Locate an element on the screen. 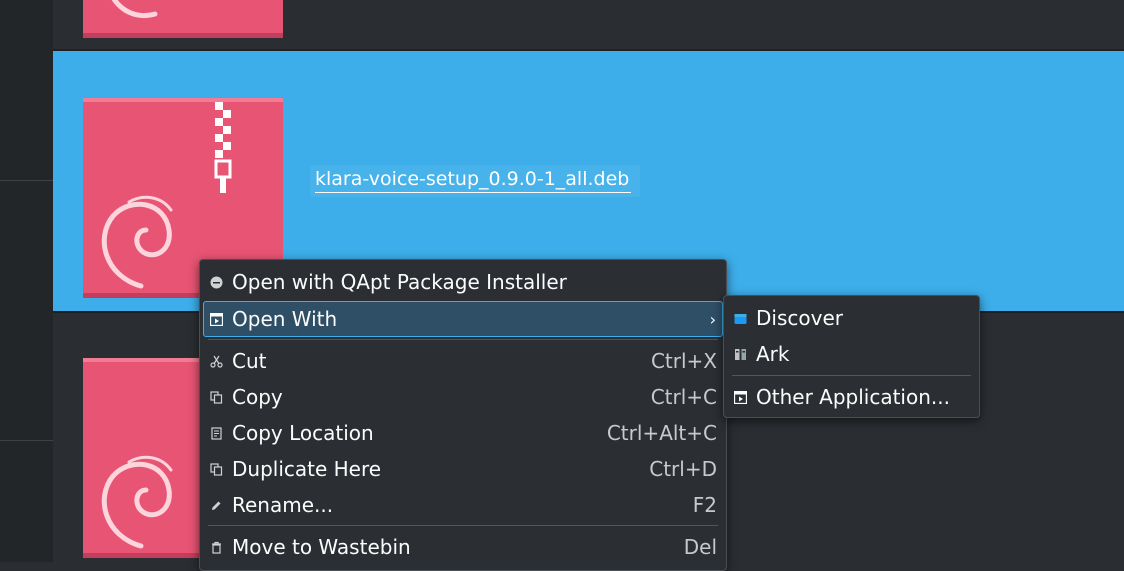 Image resolution: width=1124 pixels, height=571 pixels. discover-icon is located at coordinates (740, 318).